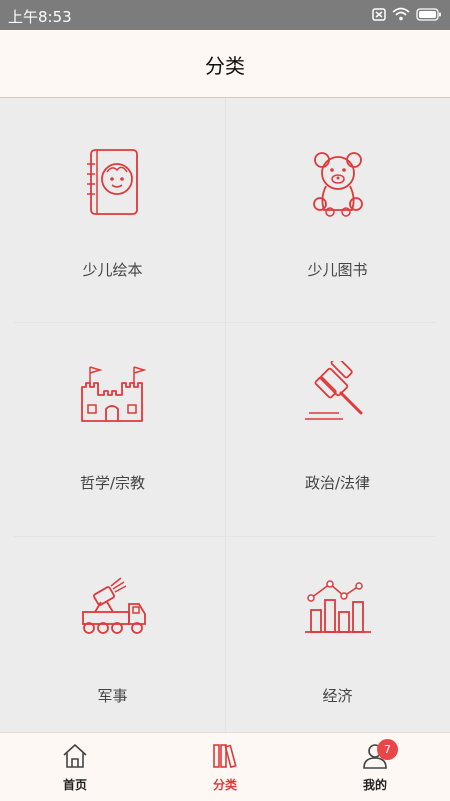  I want to click on category-label: 经济, so click(337, 696).